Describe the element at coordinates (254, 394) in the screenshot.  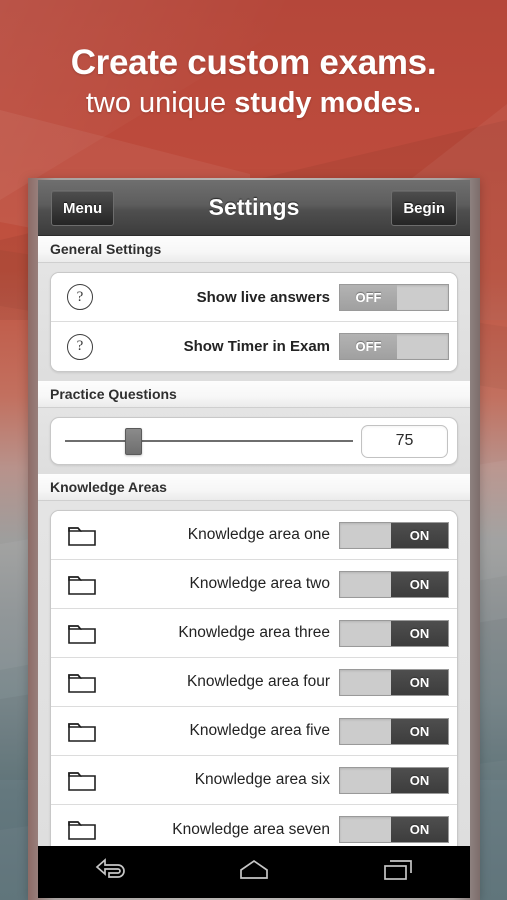
I see `section-header-practice: Practice Questions` at that location.